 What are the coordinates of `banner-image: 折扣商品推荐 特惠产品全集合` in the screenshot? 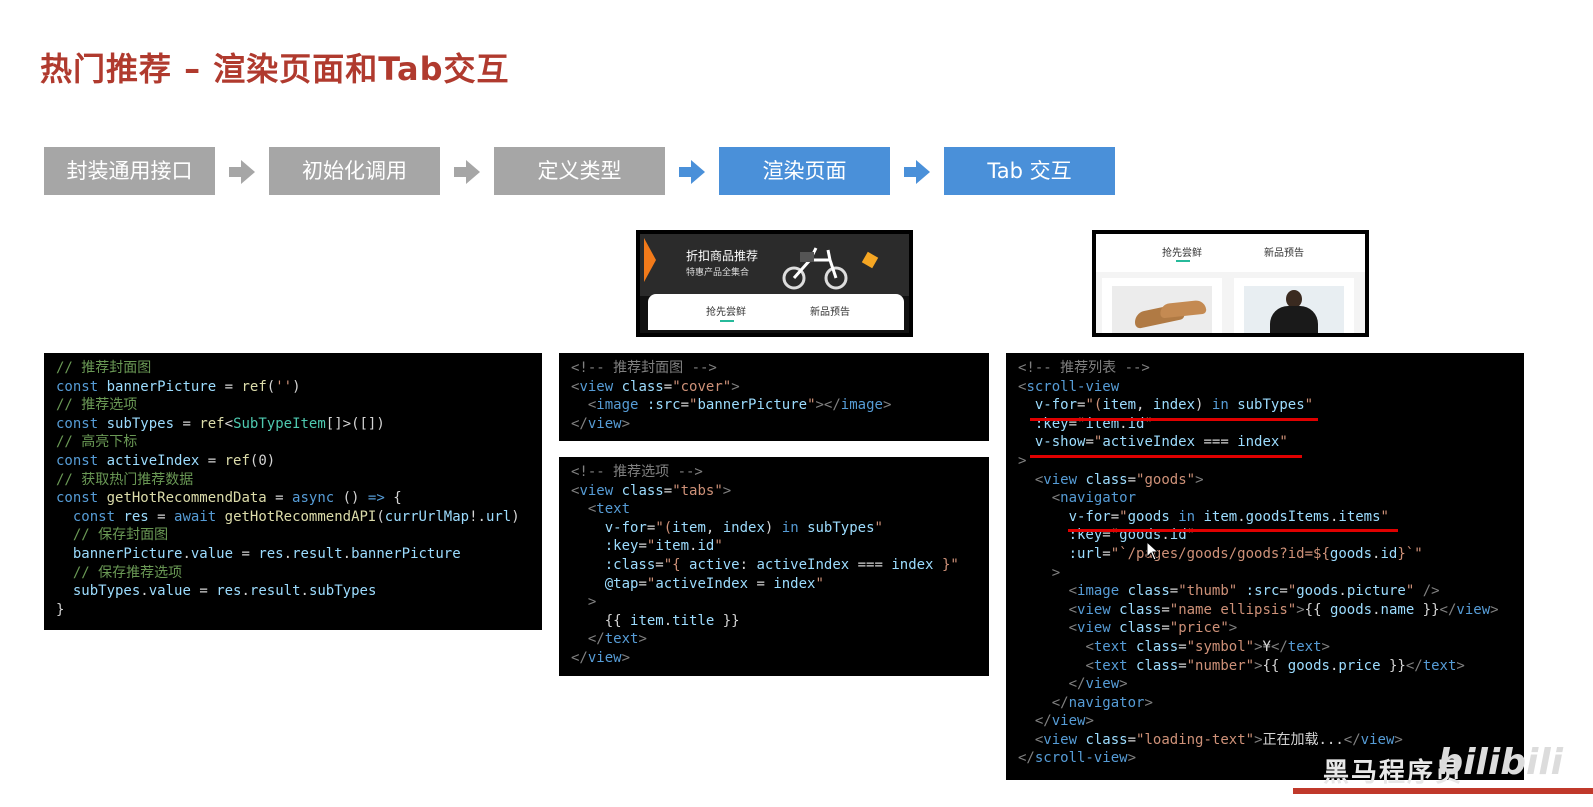 It's located at (774, 265).